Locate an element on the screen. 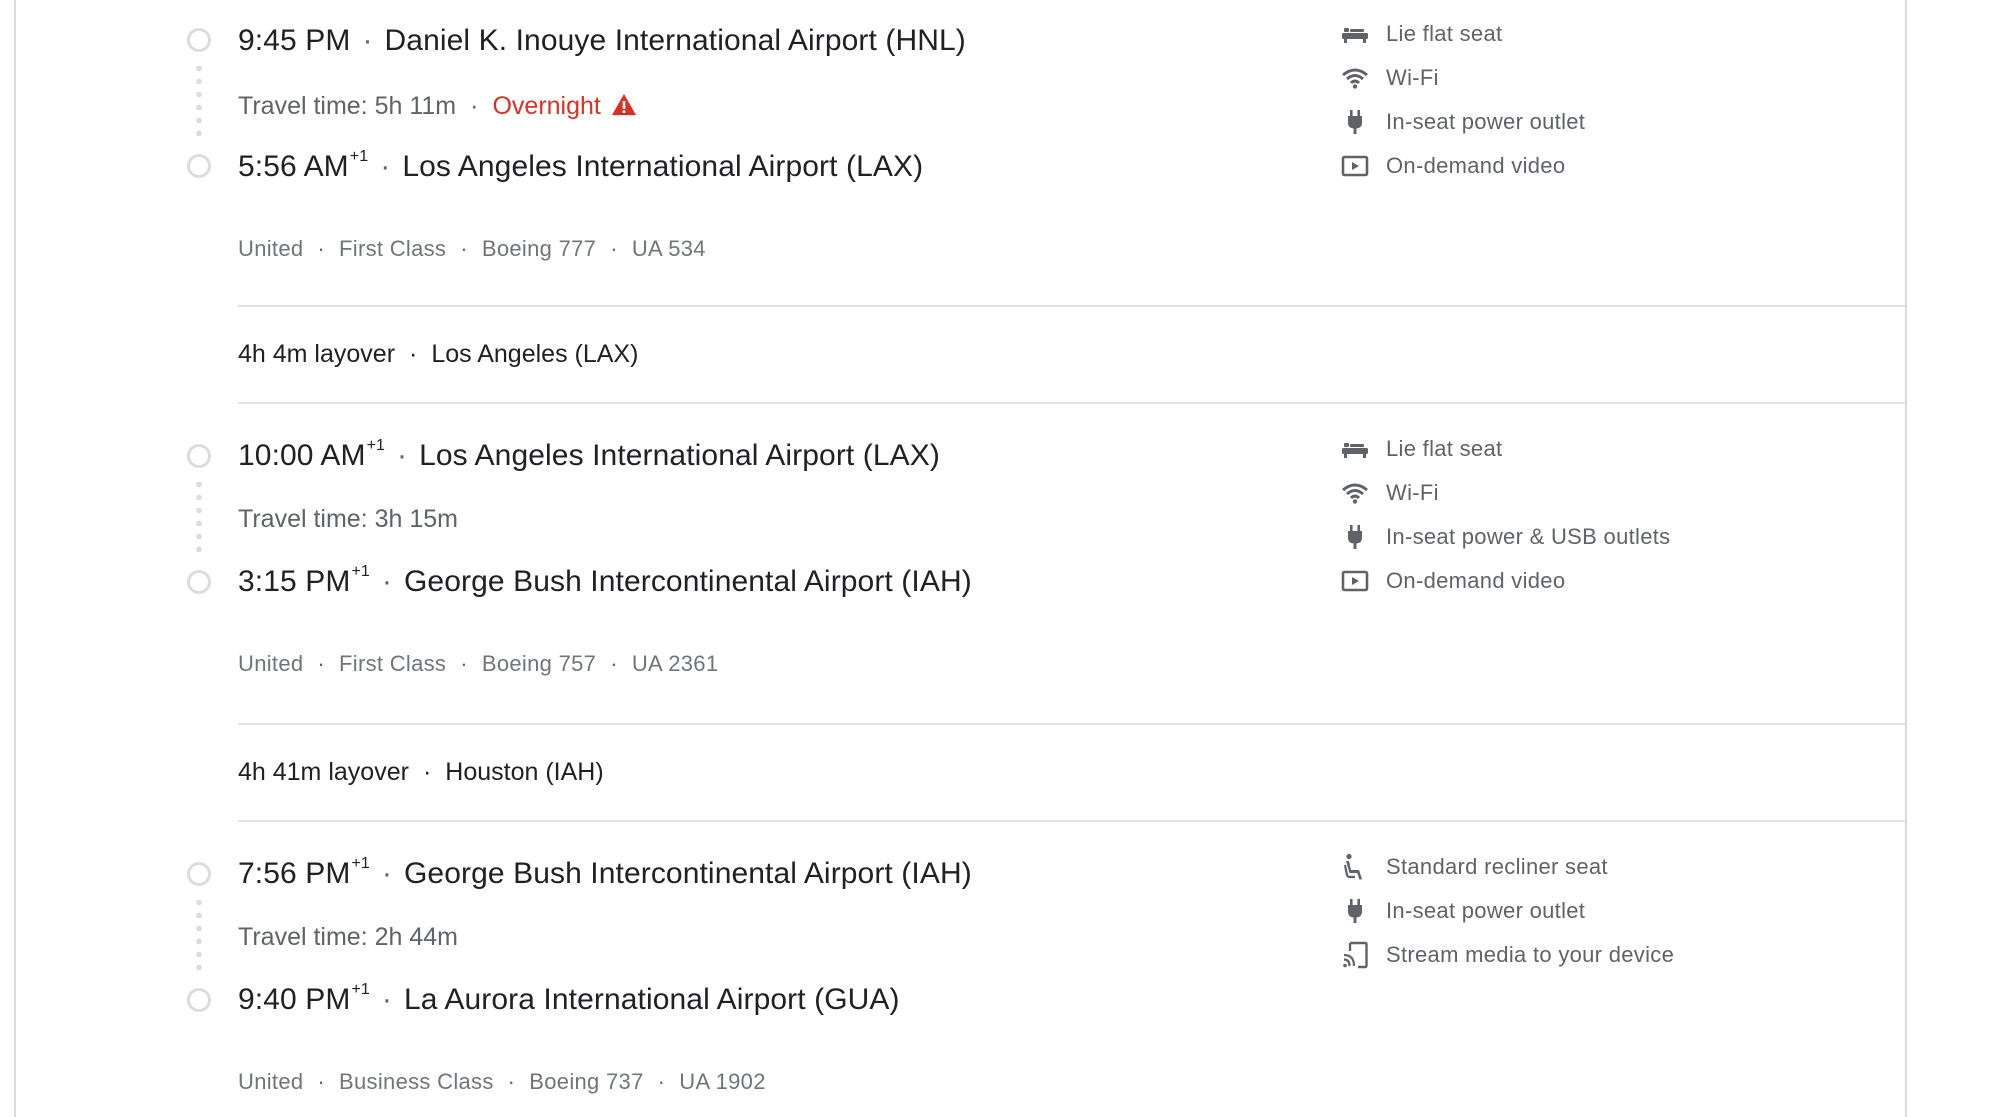 This screenshot has width=1996, height=1117. travel-time: Travel time: 2h 44m is located at coordinates (348, 937).